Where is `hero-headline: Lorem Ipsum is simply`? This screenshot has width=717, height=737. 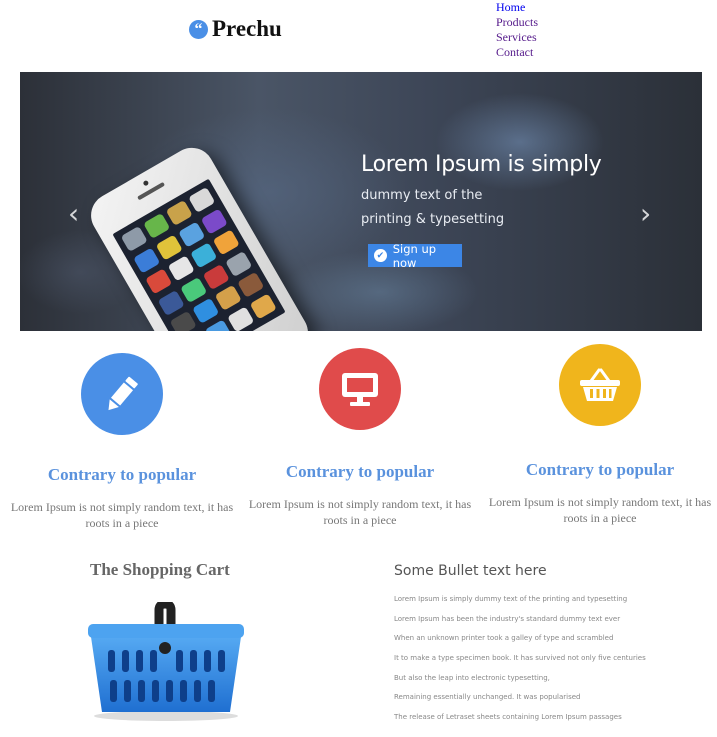
hero-headline: Lorem Ipsum is simply is located at coordinates (481, 164).